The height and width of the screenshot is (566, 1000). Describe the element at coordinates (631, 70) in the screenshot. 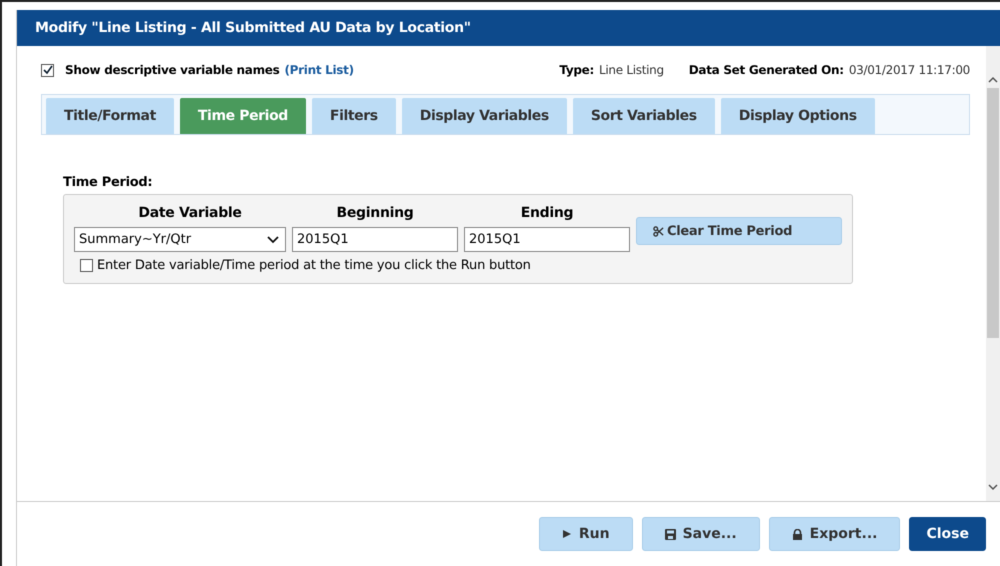

I see `type-value: Line Listing` at that location.